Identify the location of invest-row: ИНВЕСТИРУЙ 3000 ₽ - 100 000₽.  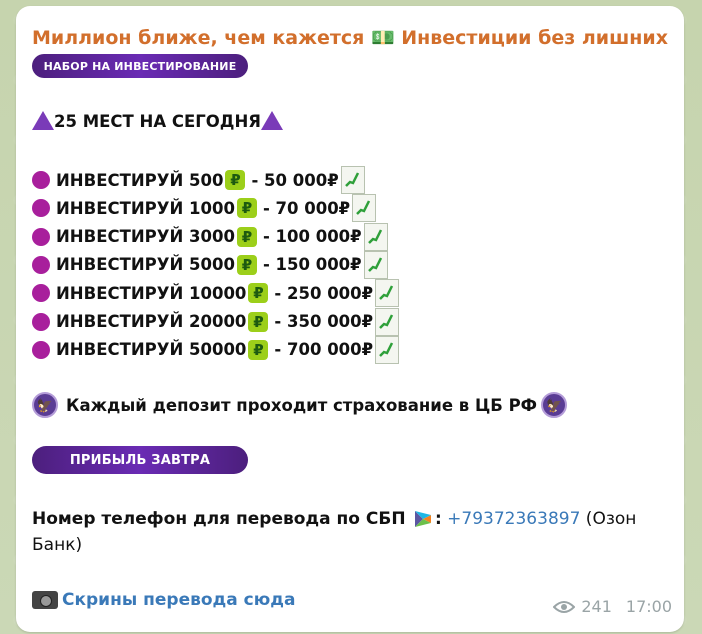
(210, 236).